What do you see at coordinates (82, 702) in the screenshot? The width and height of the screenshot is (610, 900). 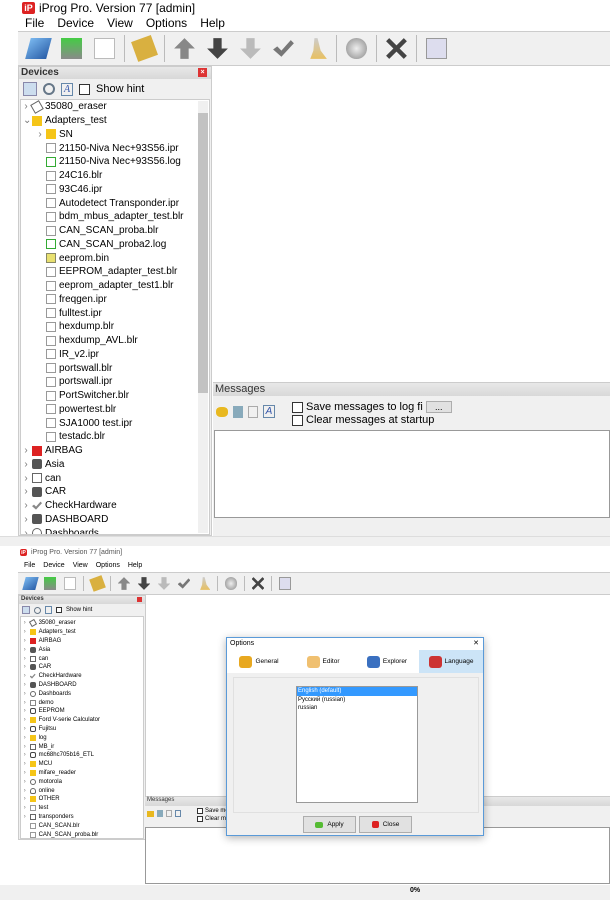 I see `tree-item: › demo` at bounding box center [82, 702].